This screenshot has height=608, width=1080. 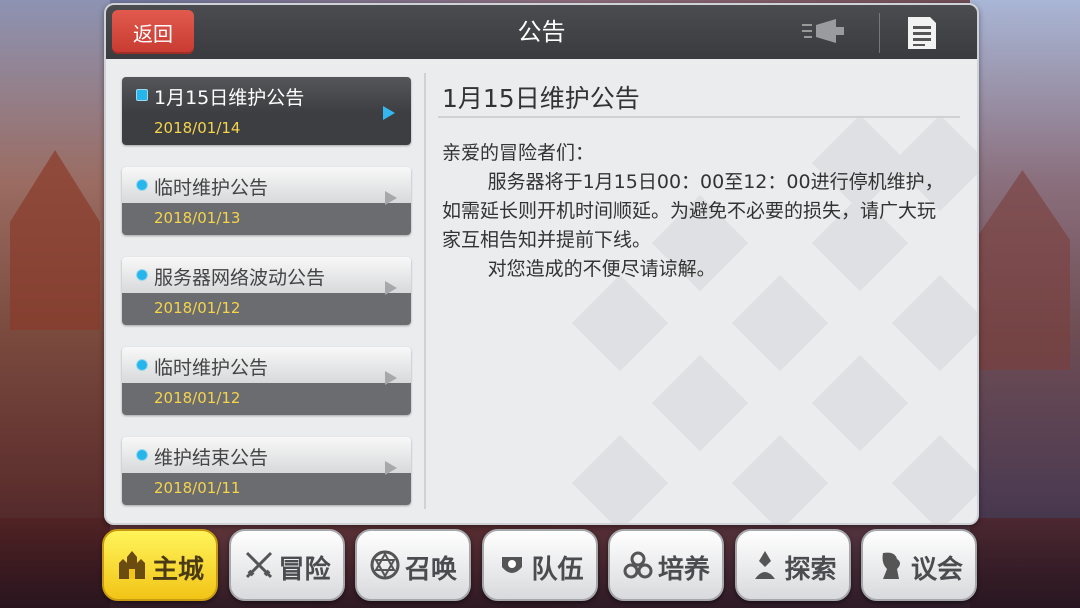 What do you see at coordinates (197, 128) in the screenshot?
I see `announcement-date: 2018/01/14` at bounding box center [197, 128].